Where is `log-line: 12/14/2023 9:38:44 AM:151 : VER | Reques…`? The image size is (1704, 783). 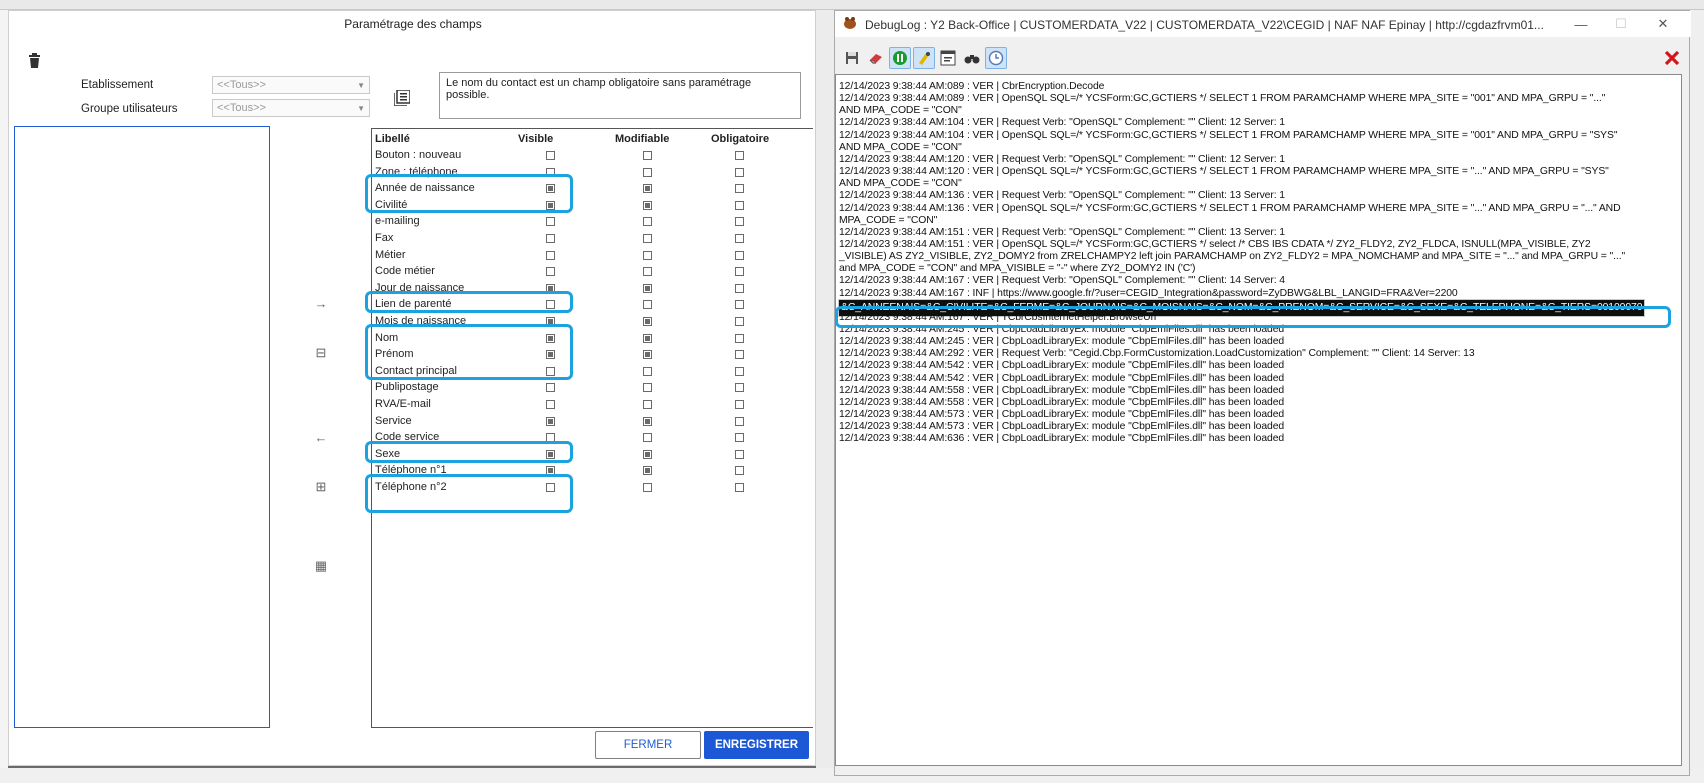 log-line: 12/14/2023 9:38:44 AM:151 : VER | Reques… is located at coordinates (1062, 232).